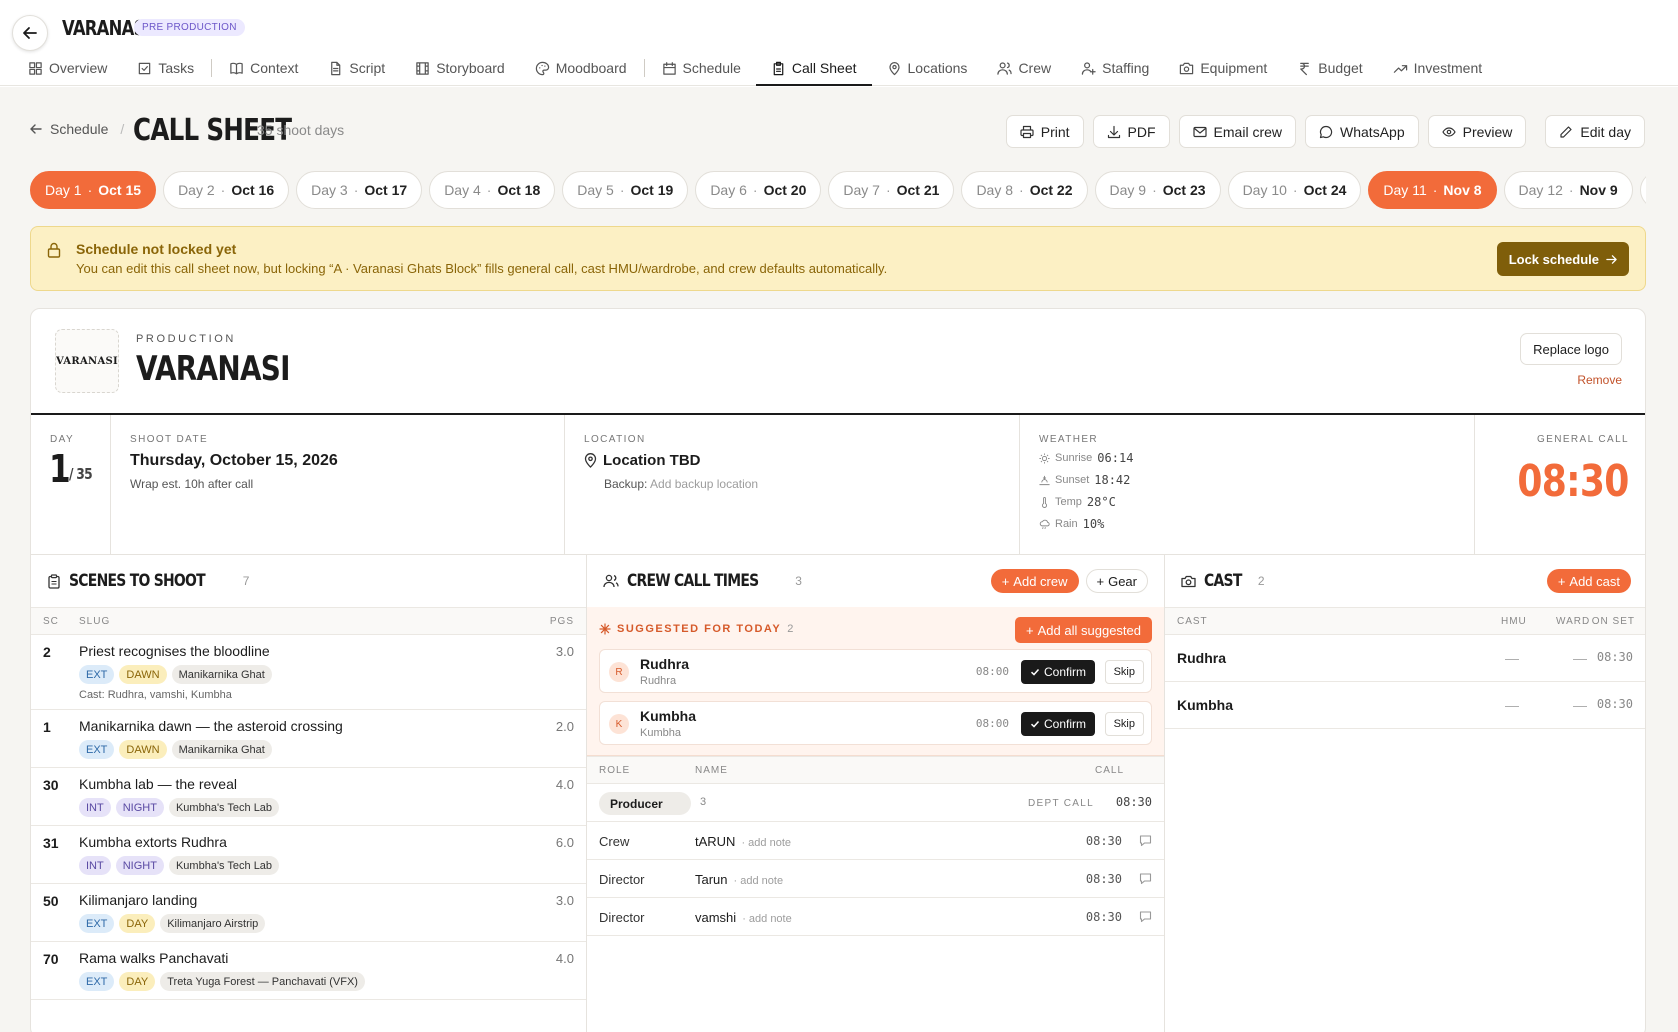 Image resolution: width=1678 pixels, height=1032 pixels. What do you see at coordinates (1131, 131) in the screenshot?
I see `pdf-button: PDF` at bounding box center [1131, 131].